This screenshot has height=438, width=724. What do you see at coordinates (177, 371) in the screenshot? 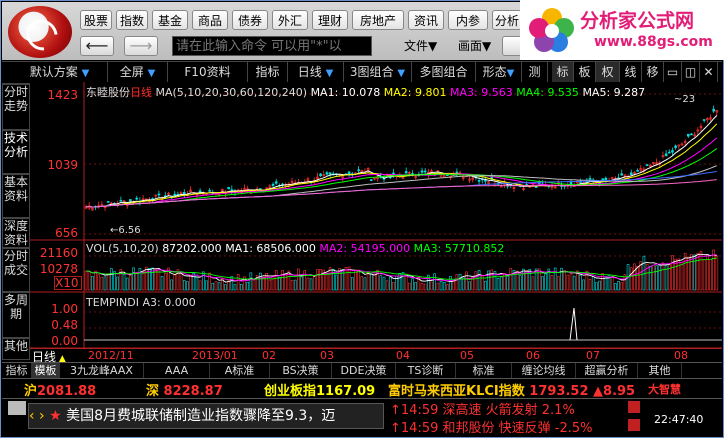
I see `tab-aaa: AAA` at bounding box center [177, 371].